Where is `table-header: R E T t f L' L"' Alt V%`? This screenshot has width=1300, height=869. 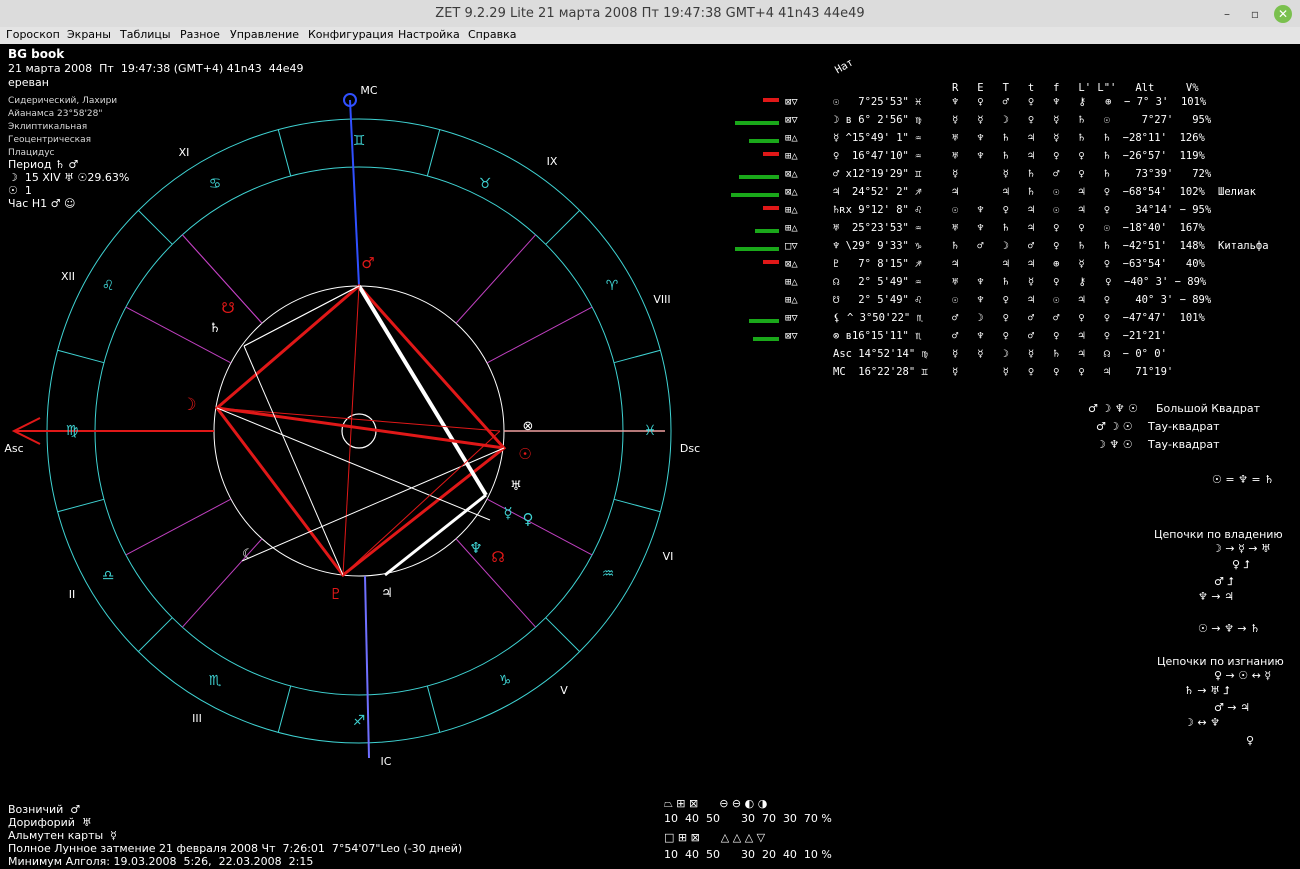 table-header: R E T t f L' L"' Alt V% is located at coordinates (1075, 88).